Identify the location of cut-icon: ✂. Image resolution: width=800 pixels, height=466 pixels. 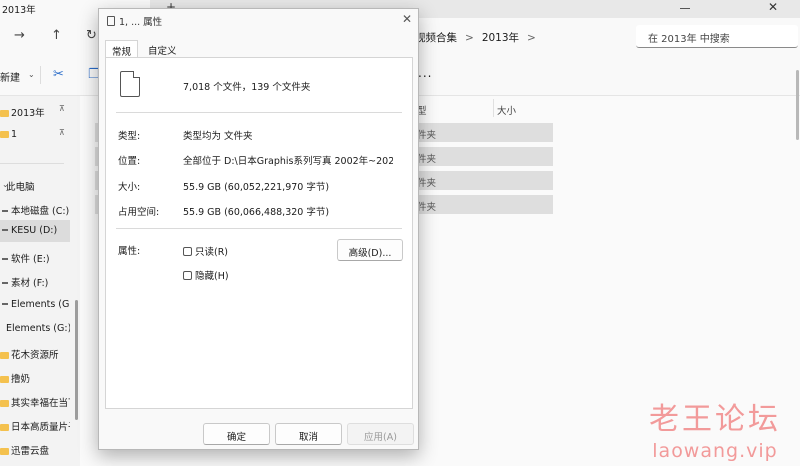
(58, 74).